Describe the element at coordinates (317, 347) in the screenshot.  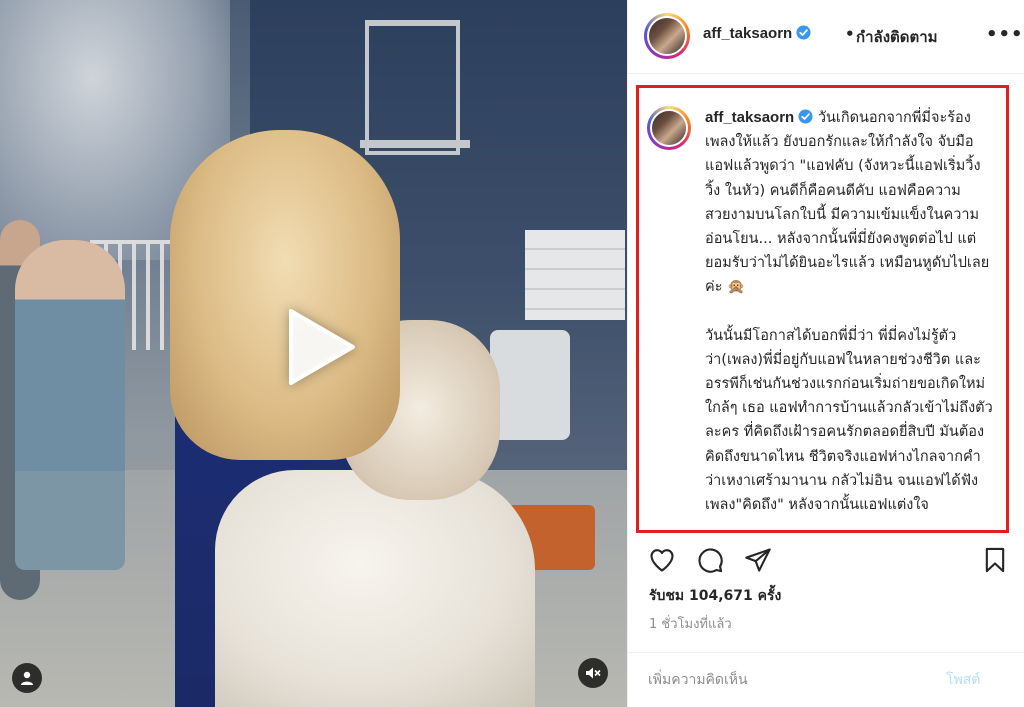
I see `play-icon` at that location.